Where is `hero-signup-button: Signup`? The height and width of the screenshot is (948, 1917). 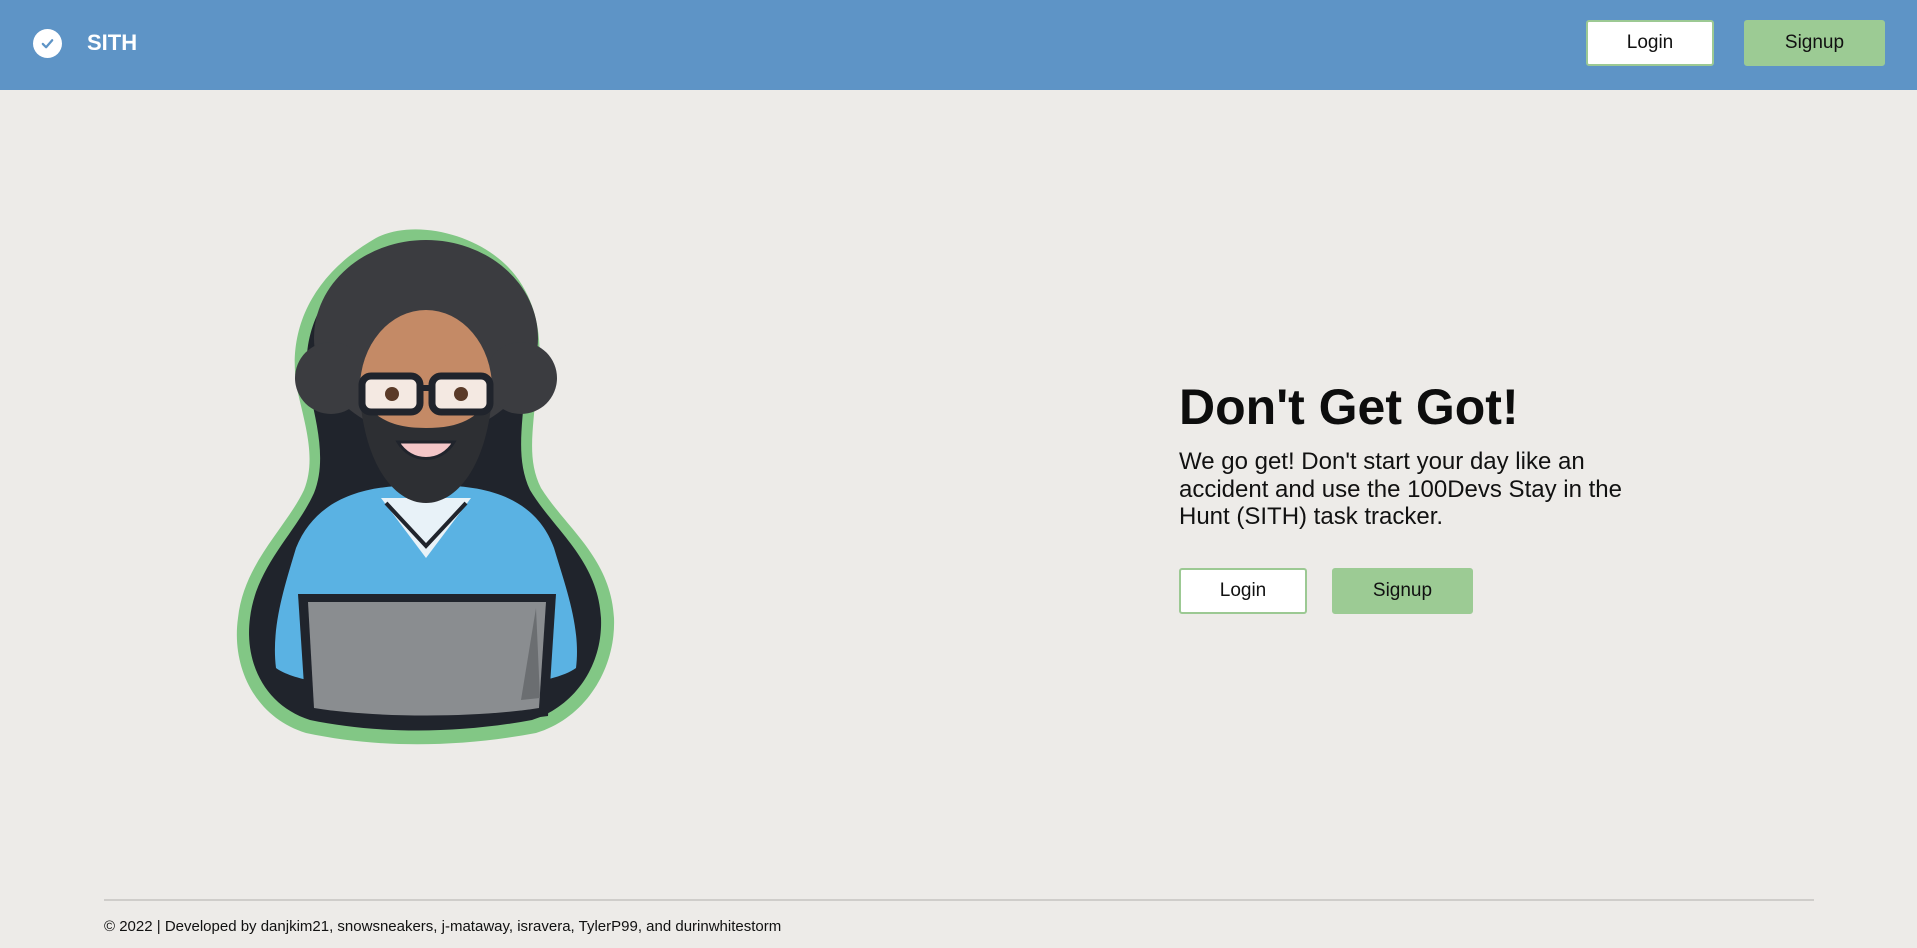 hero-signup-button: Signup is located at coordinates (1402, 591).